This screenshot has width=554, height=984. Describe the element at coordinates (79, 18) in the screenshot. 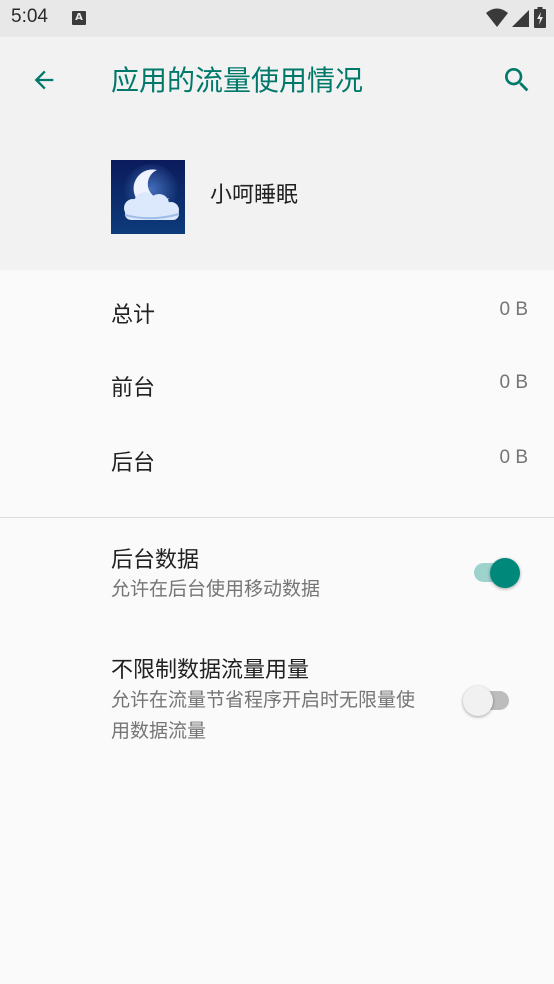

I see `a-notification-icon: A` at that location.